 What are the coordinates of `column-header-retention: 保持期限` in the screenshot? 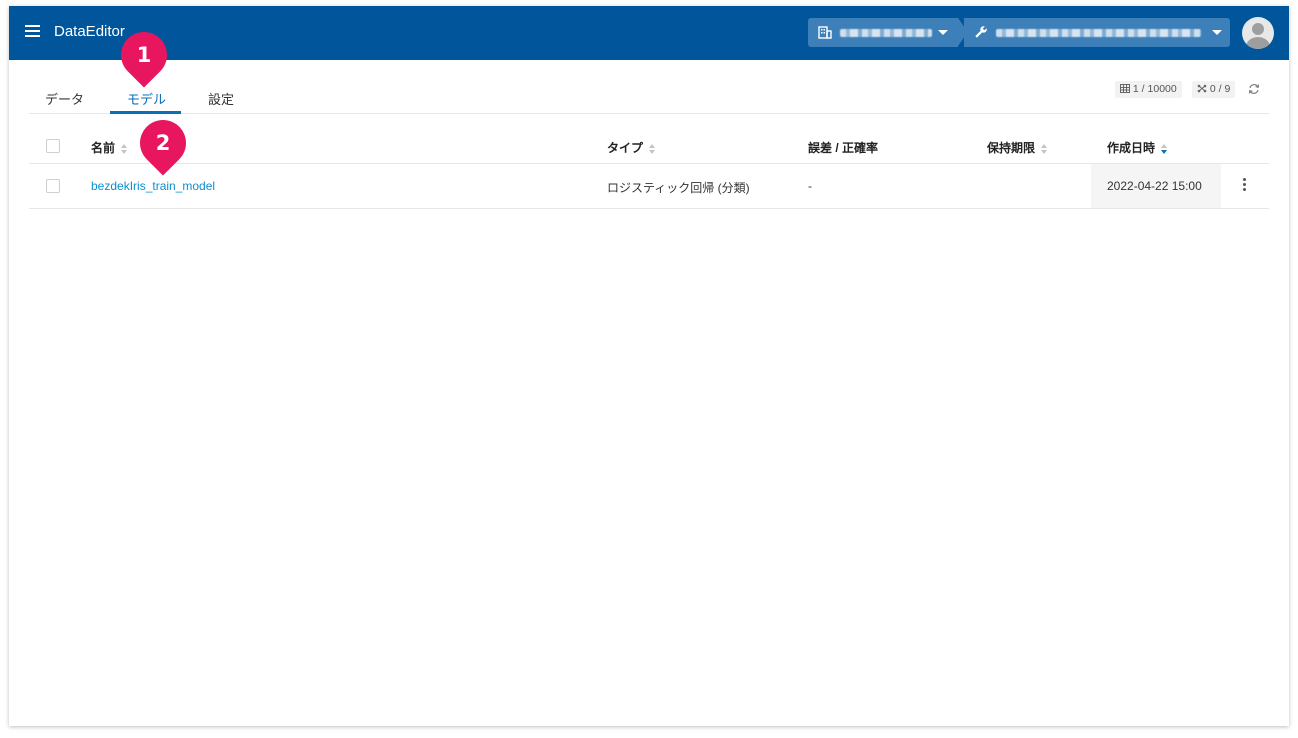 It's located at (1018, 147).